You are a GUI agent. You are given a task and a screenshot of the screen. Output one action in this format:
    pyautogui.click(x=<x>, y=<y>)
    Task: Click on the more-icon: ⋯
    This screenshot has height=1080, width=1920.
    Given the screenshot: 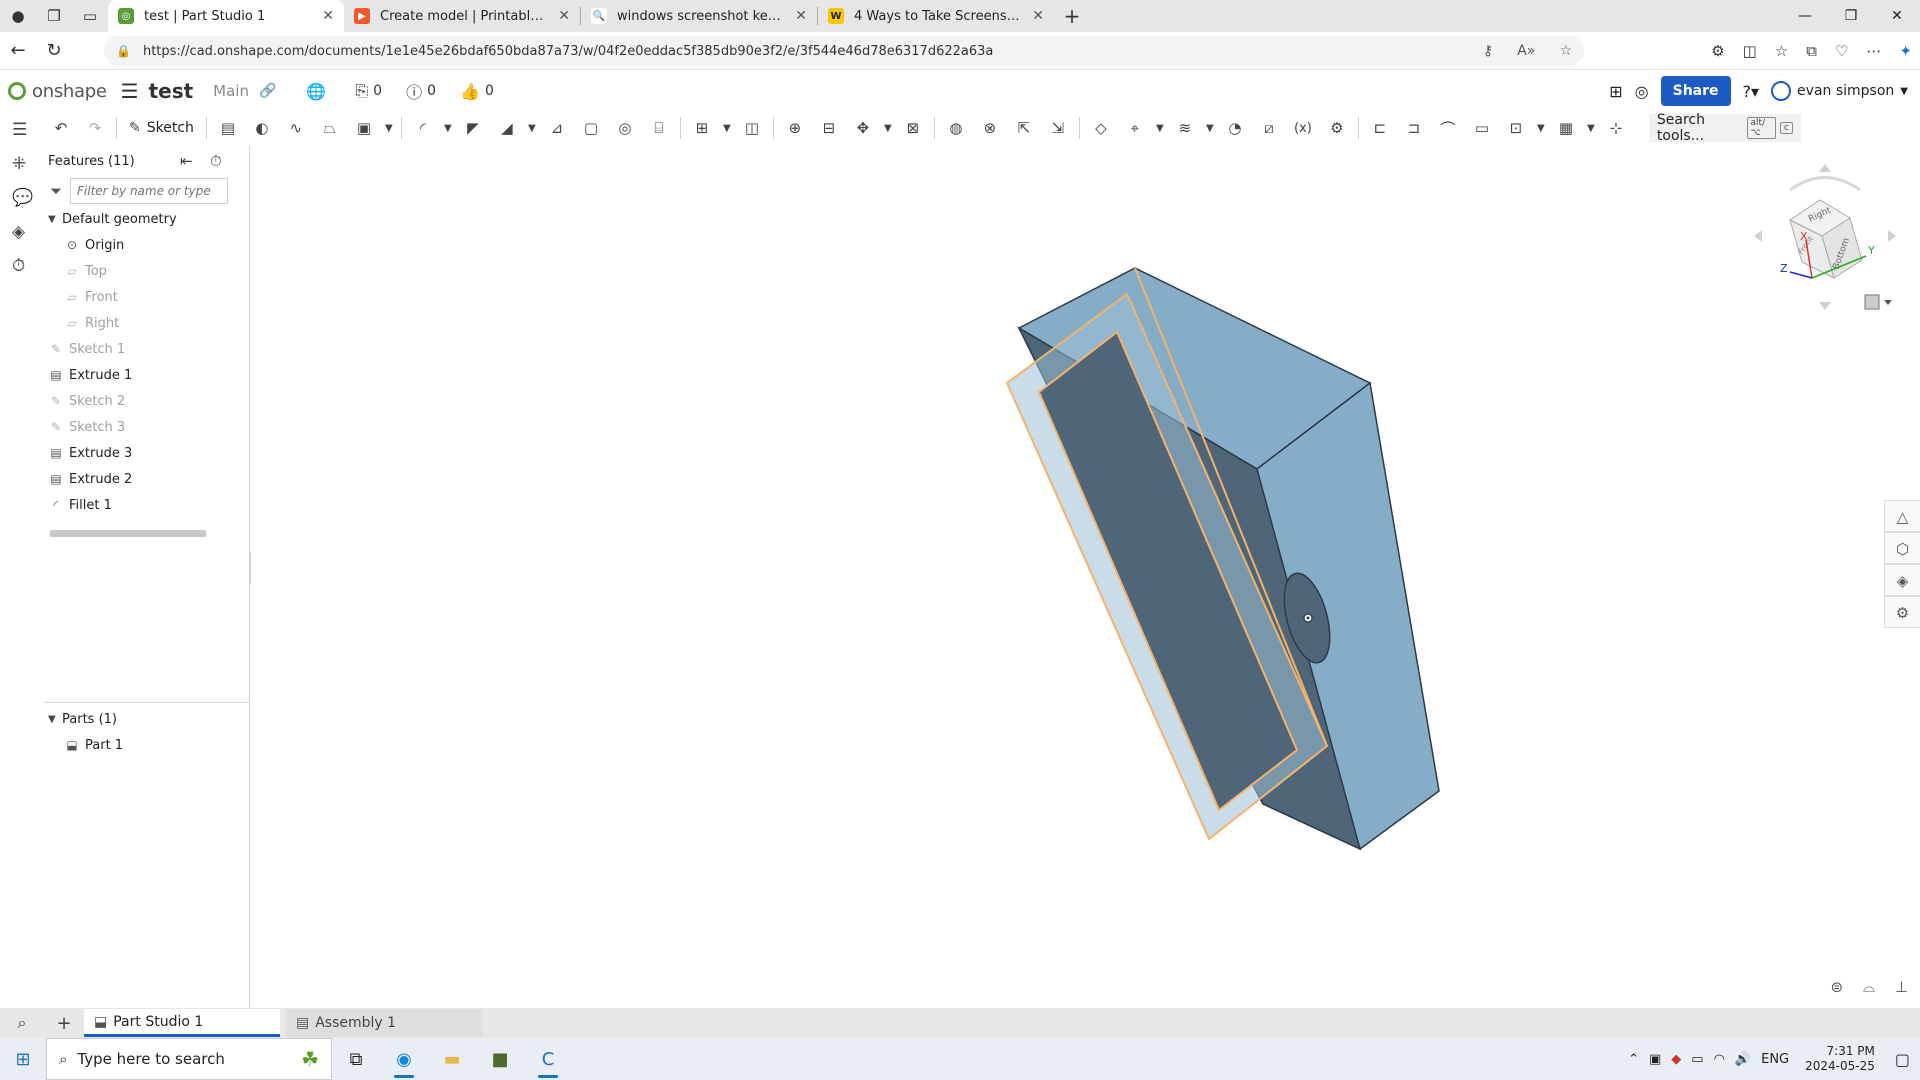 What is the action you would take?
    pyautogui.click(x=1873, y=51)
    